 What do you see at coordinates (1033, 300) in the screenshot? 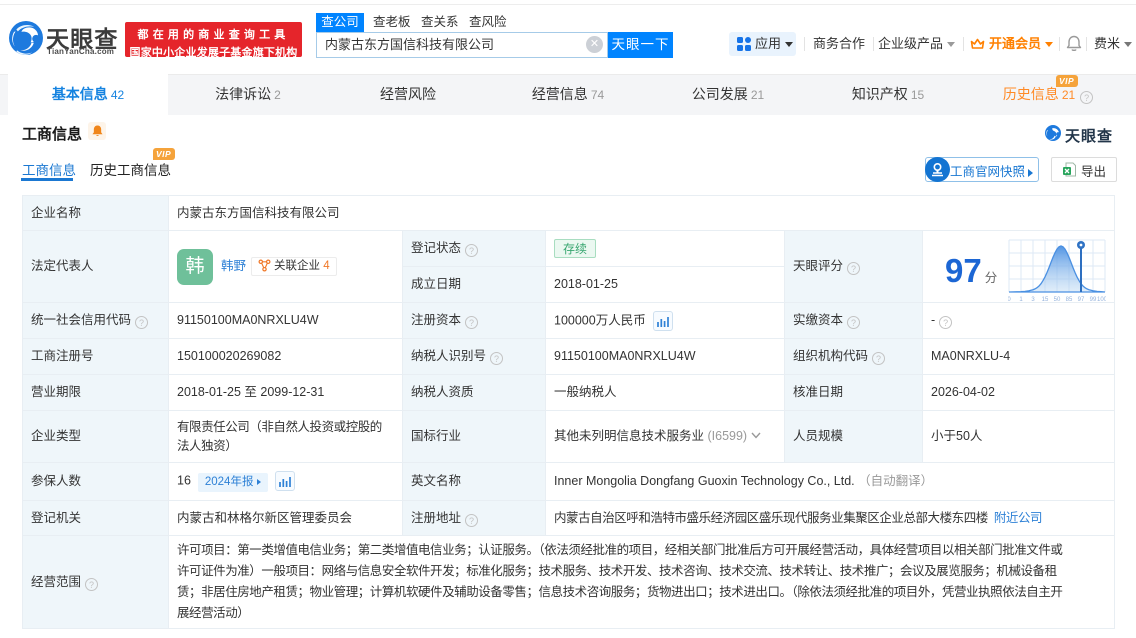
I see `svg-text: 3` at bounding box center [1033, 300].